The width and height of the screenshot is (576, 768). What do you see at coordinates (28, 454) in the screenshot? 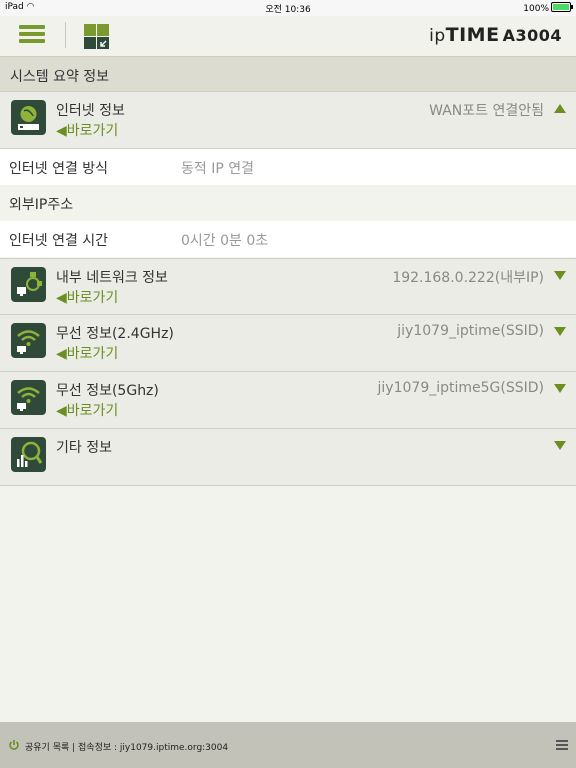
I see `search-chart-icon` at bounding box center [28, 454].